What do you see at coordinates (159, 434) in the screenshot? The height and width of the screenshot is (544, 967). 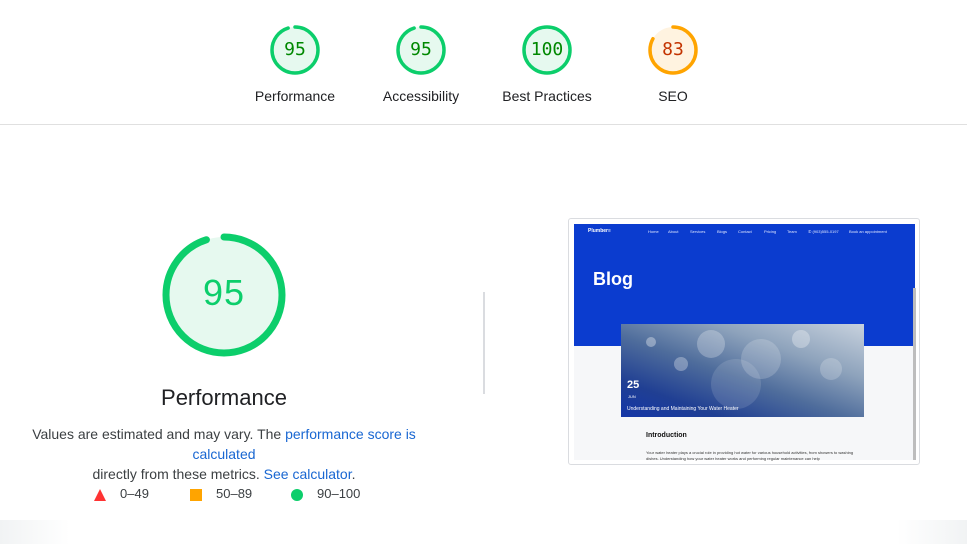 I see `desc-text: Values are estimated and may vary. The` at bounding box center [159, 434].